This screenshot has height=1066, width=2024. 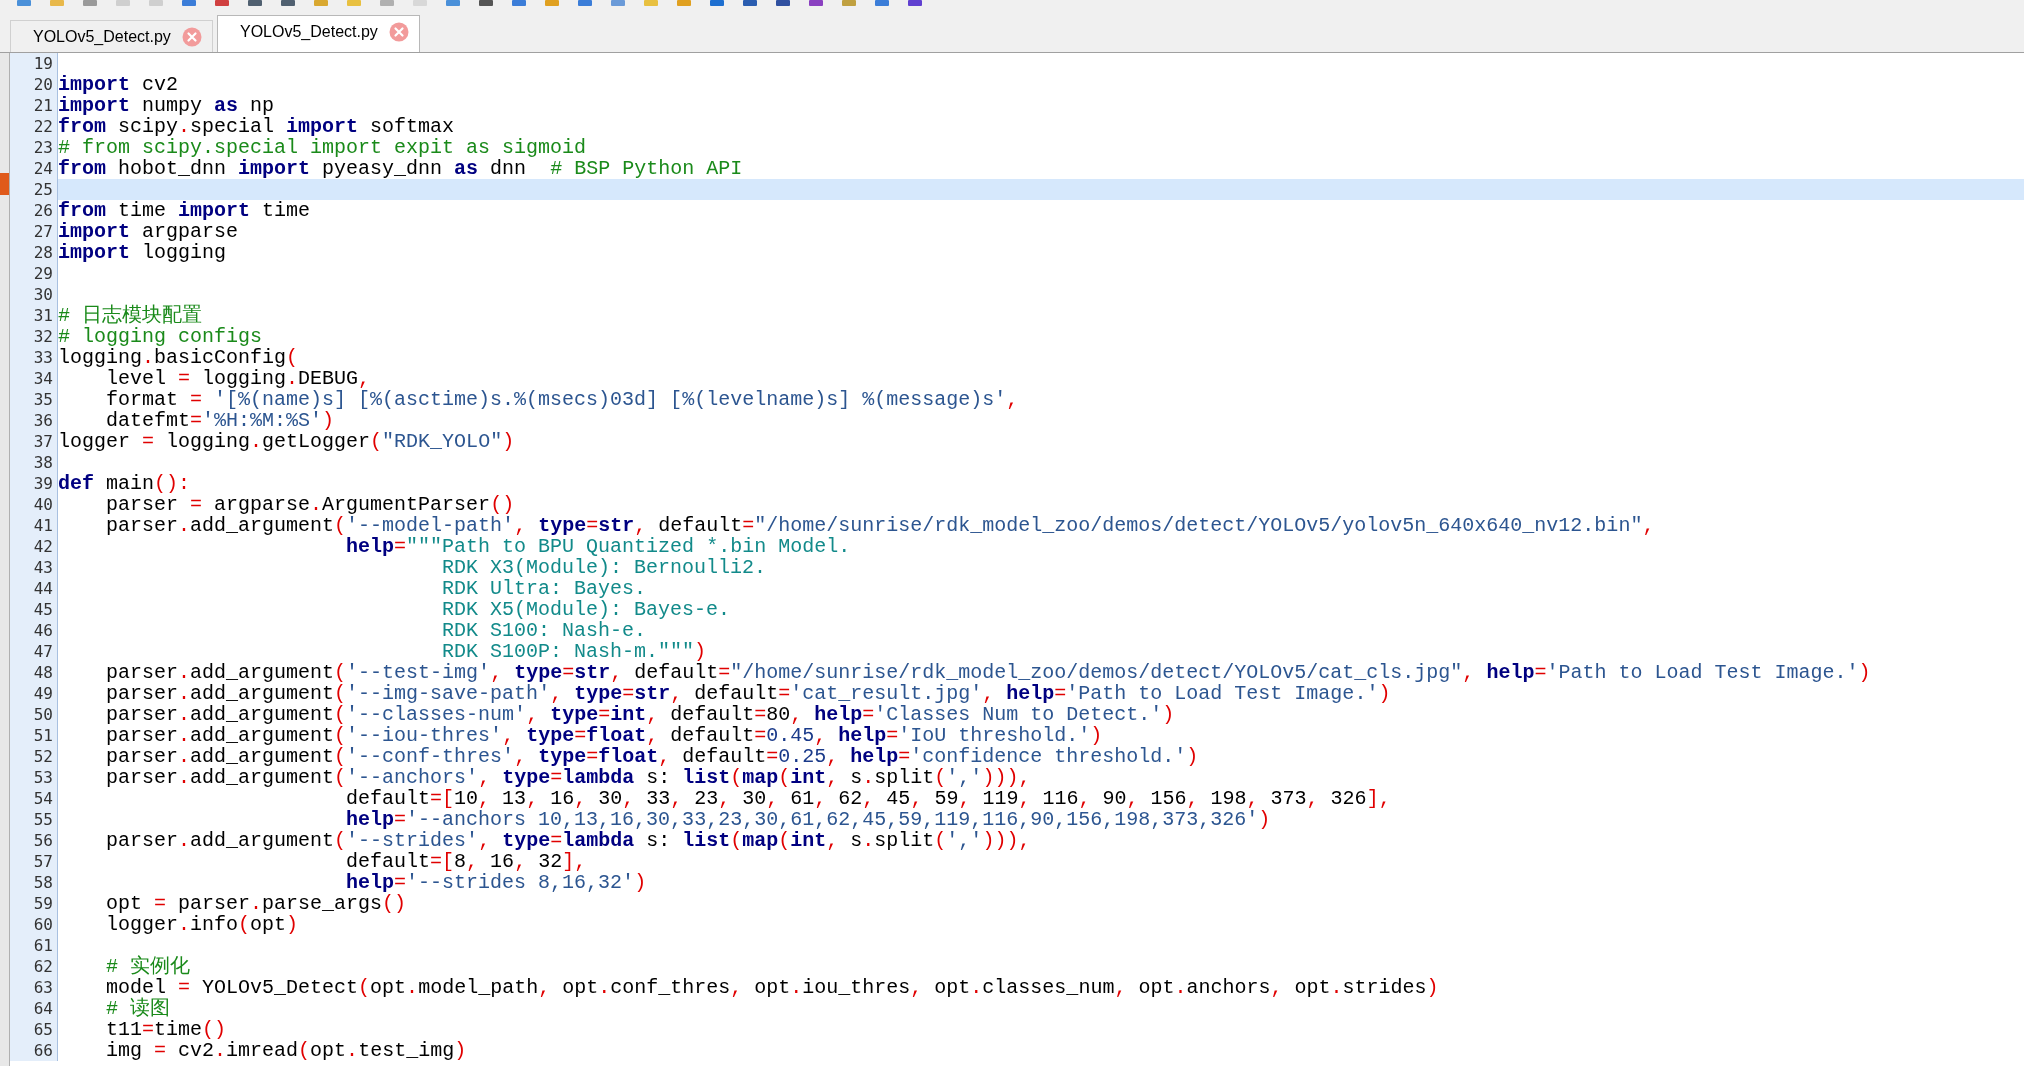 What do you see at coordinates (34, 483) in the screenshot?
I see `line-number: 39` at bounding box center [34, 483].